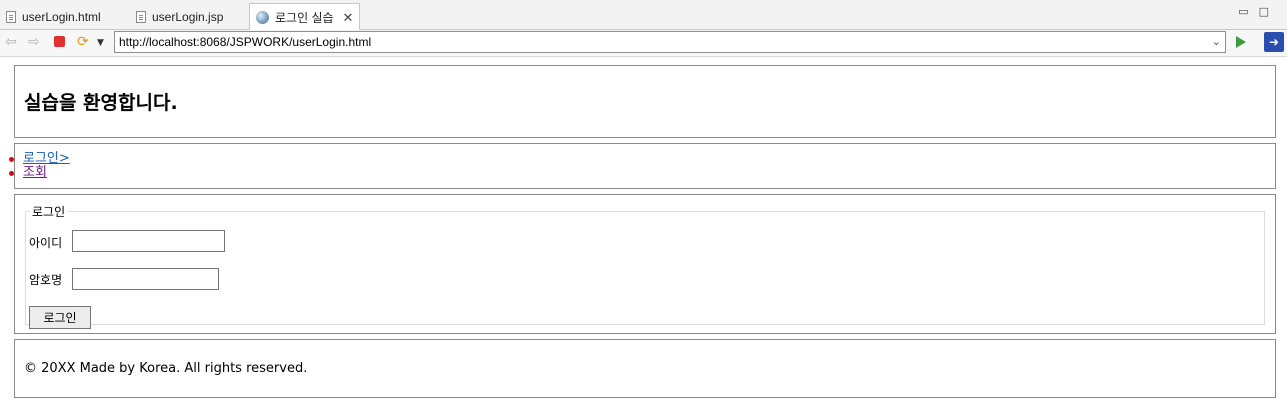 This screenshot has height=410, width=1287. Describe the element at coordinates (348, 18) in the screenshot. I see `close-tab-icon: ✕` at that location.